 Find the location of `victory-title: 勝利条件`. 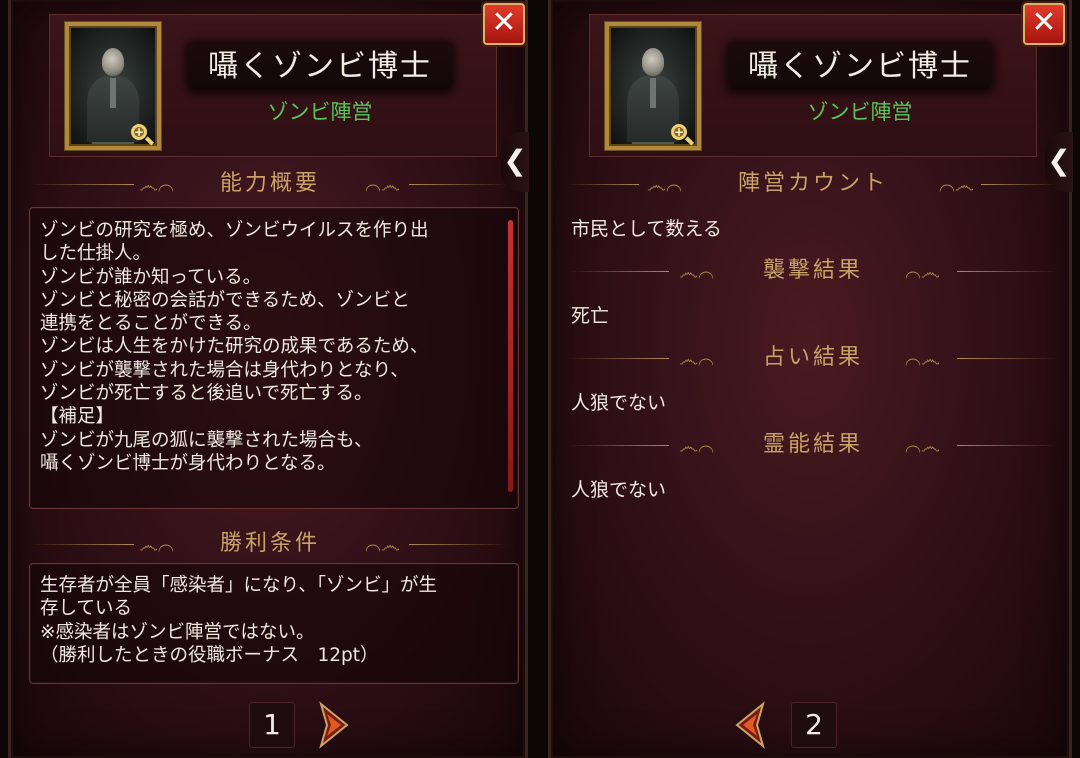

victory-title: 勝利条件 is located at coordinates (269, 543).